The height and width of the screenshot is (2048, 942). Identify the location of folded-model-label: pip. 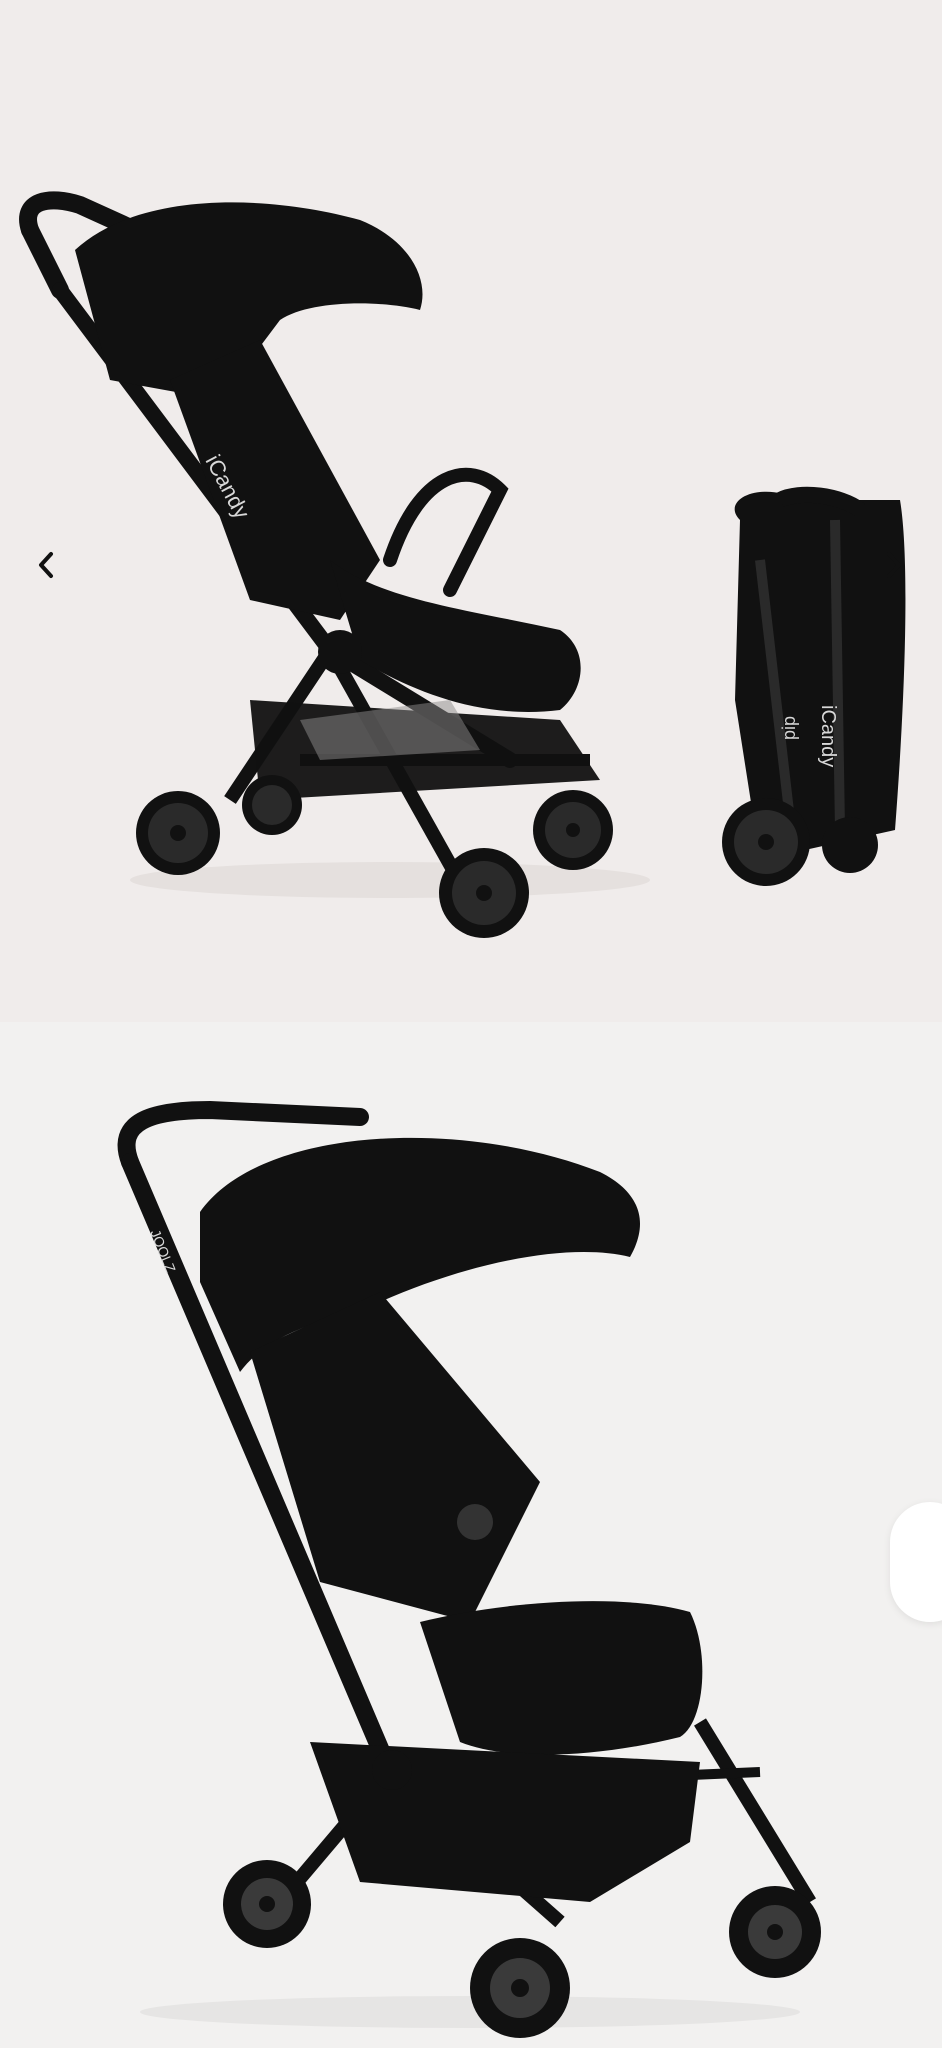
(789, 728).